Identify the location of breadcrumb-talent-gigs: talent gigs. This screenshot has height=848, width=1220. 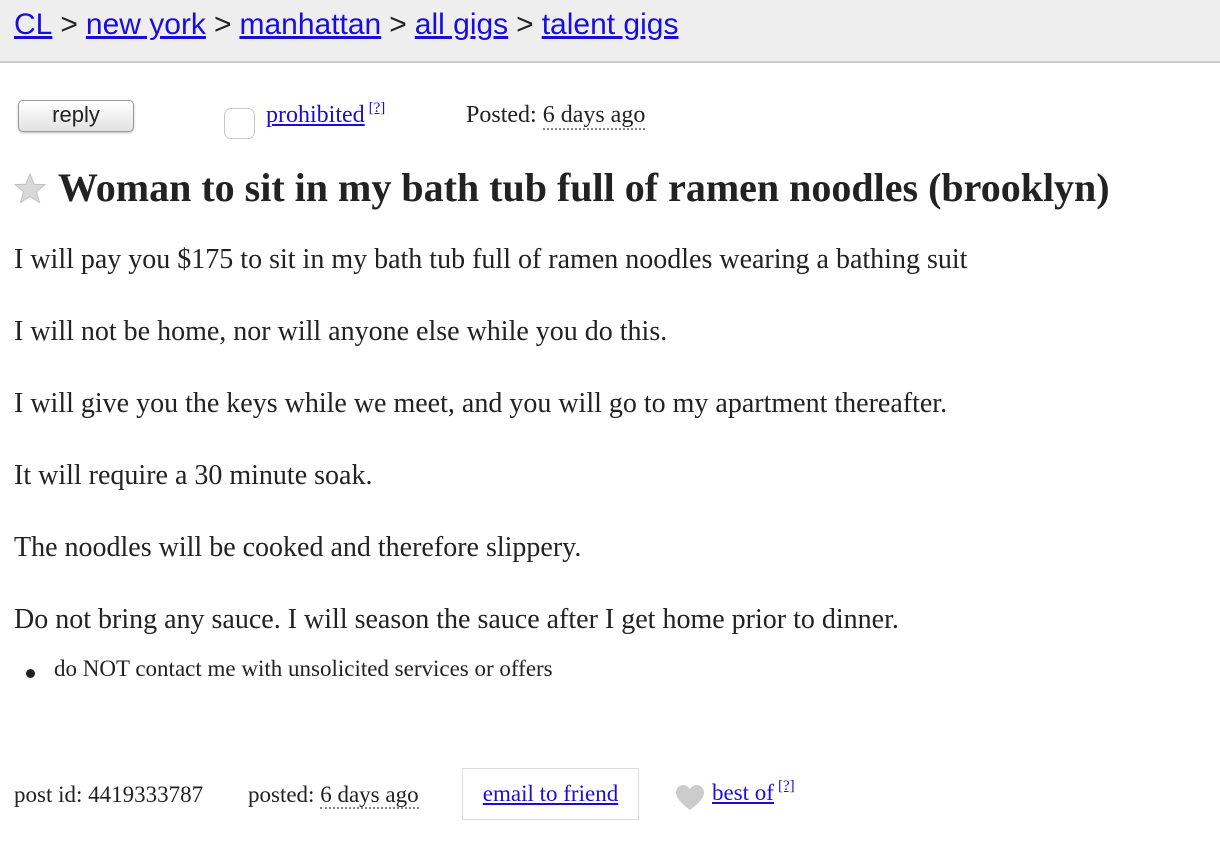
(610, 24).